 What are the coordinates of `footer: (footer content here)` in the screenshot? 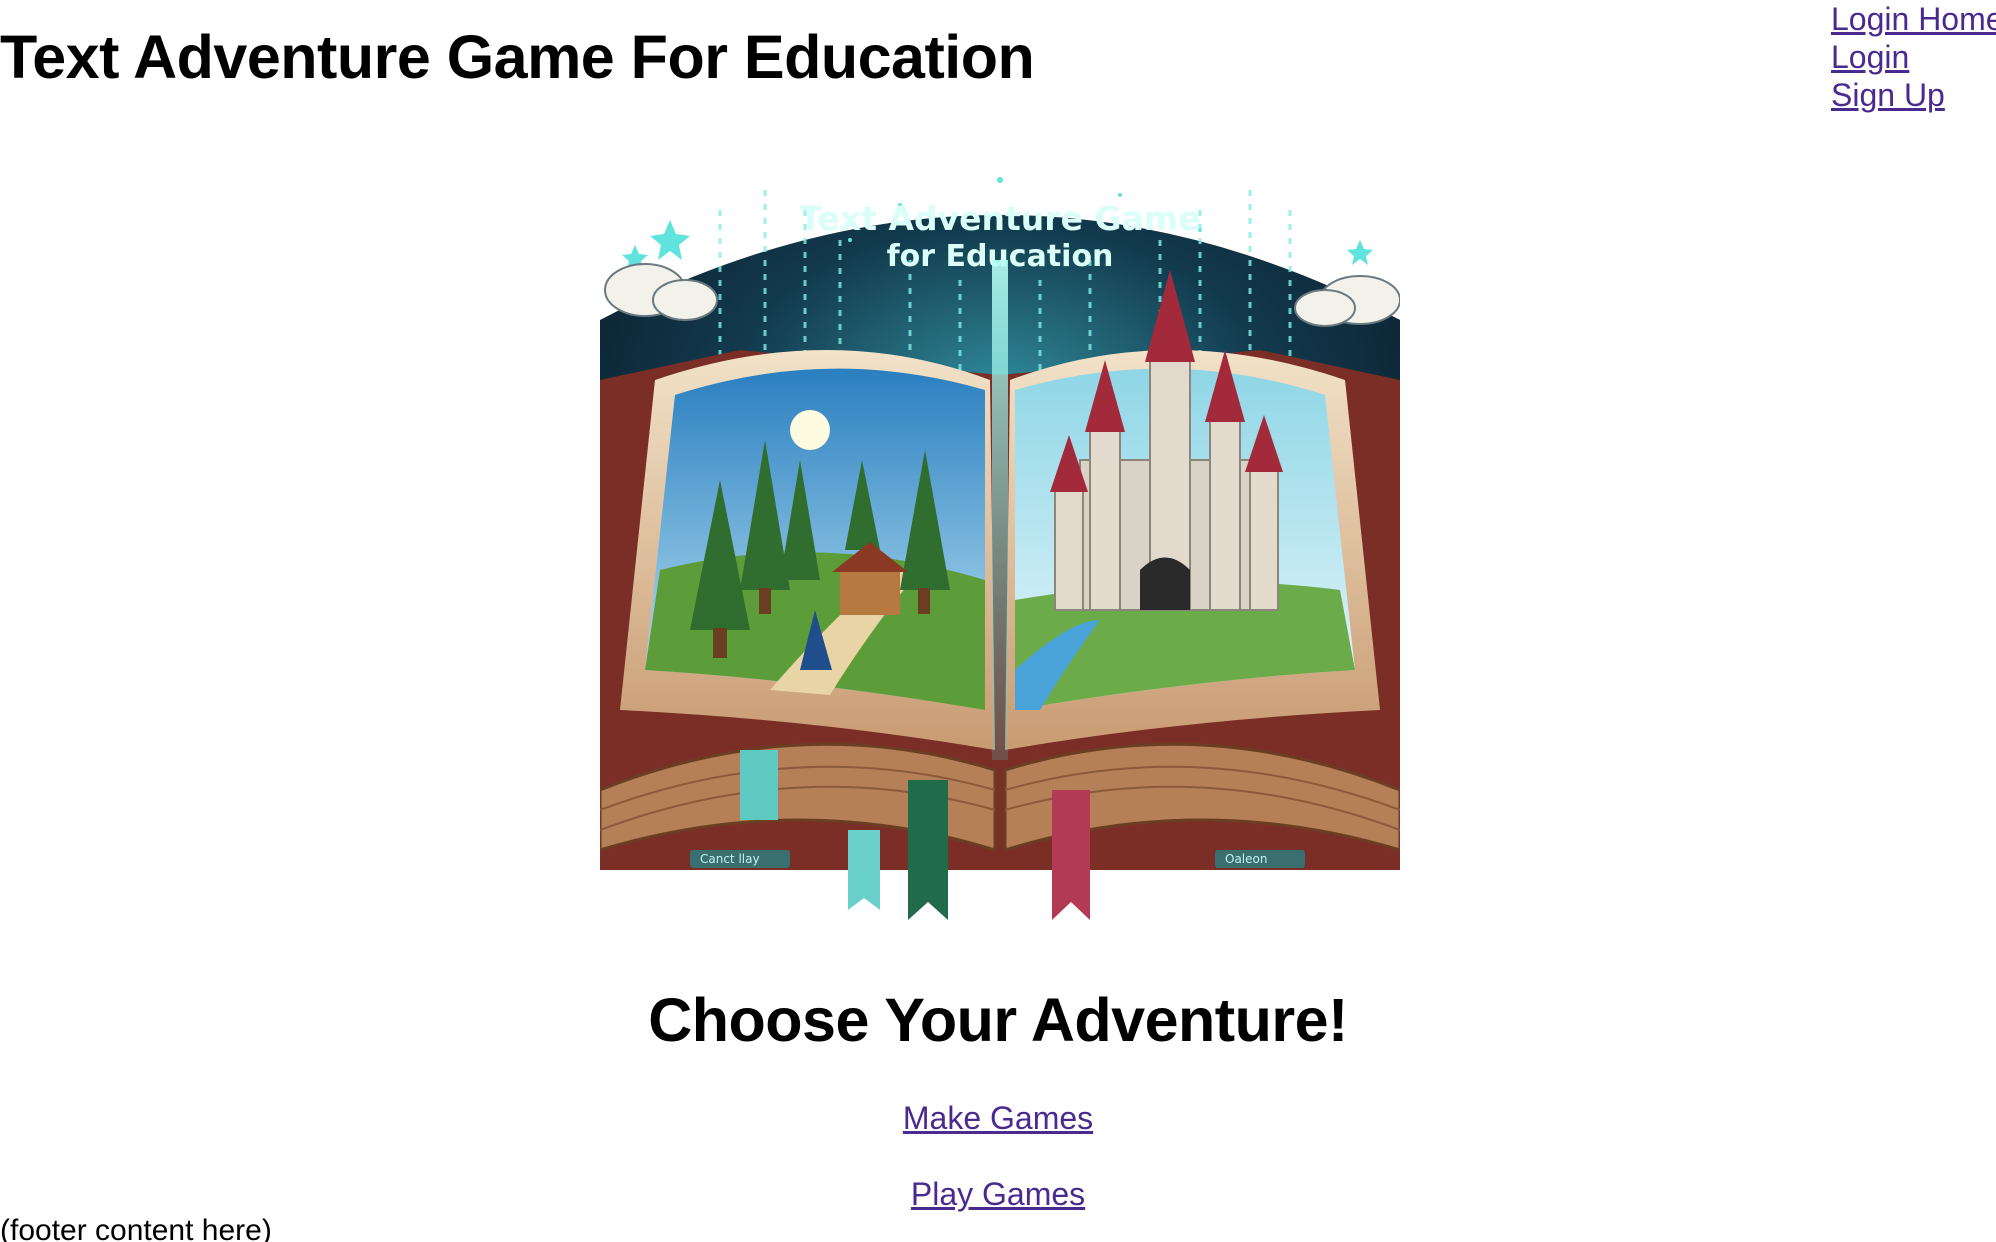 It's located at (136, 1228).